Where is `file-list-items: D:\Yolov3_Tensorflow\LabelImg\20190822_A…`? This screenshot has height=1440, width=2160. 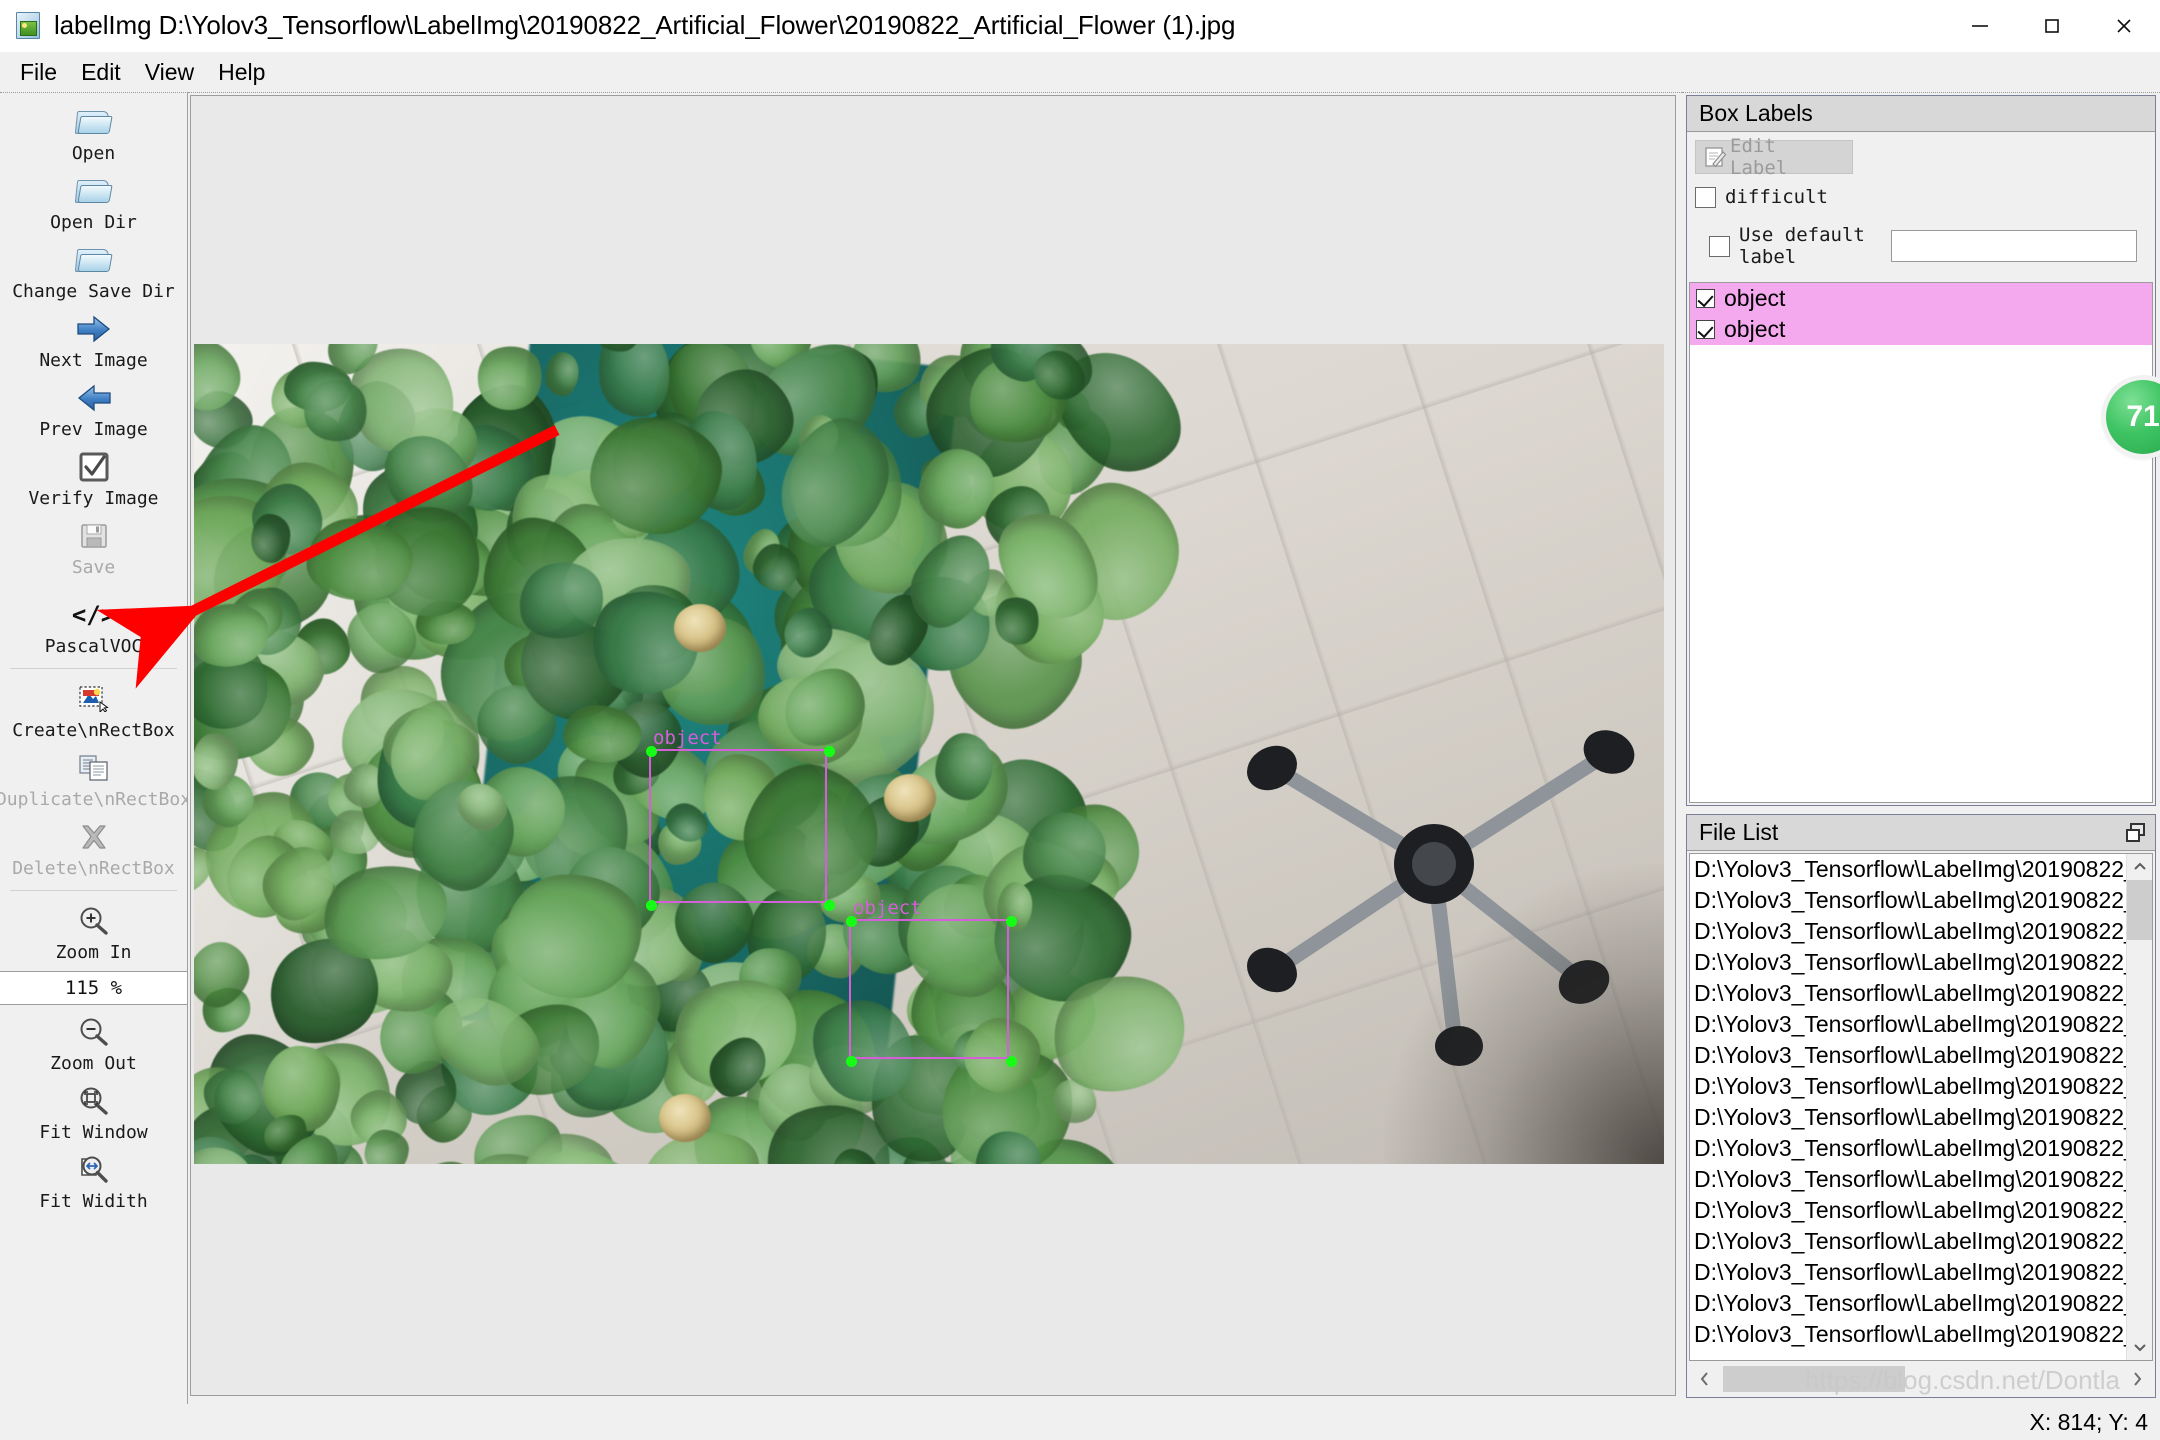
file-list-items: D:\Yolov3_Tensorflow\LabelImg\20190822_A… is located at coordinates (1908, 1107).